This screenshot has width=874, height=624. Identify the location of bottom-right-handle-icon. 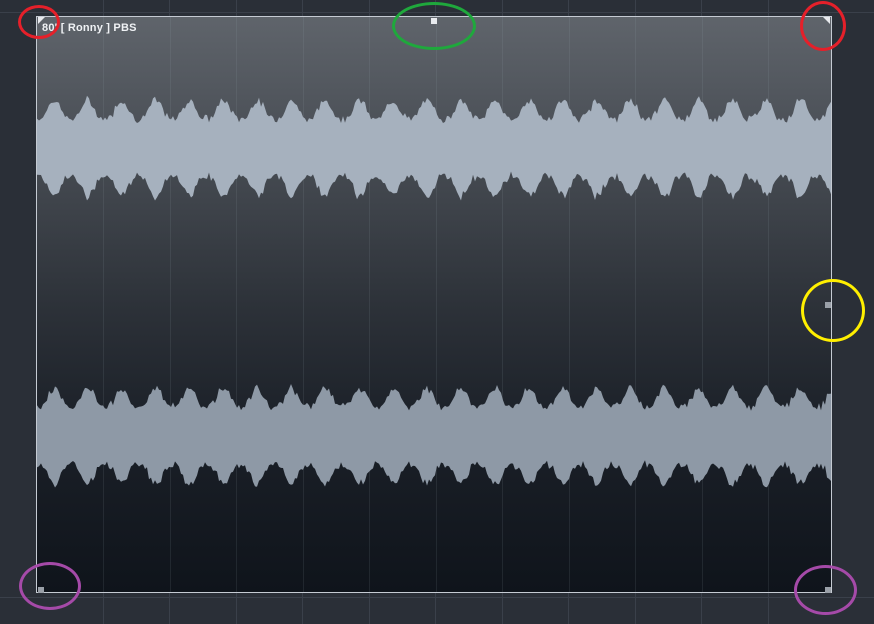
(828, 590).